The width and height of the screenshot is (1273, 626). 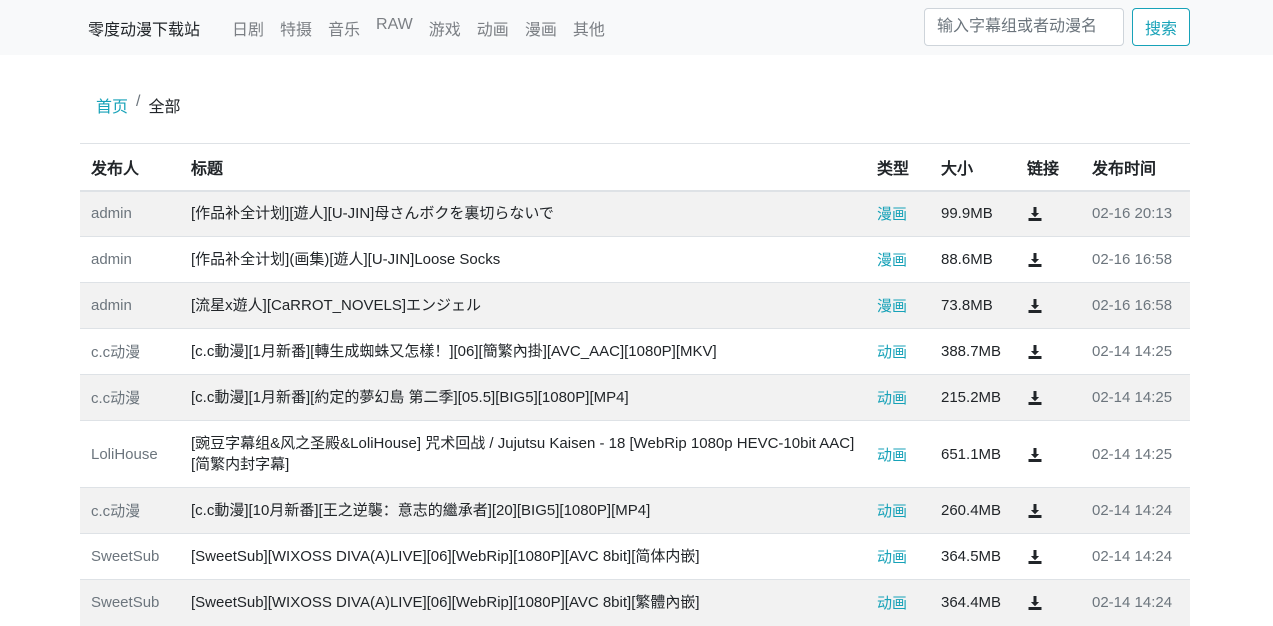 What do you see at coordinates (1135, 167) in the screenshot?
I see `header-date: 发布时间` at bounding box center [1135, 167].